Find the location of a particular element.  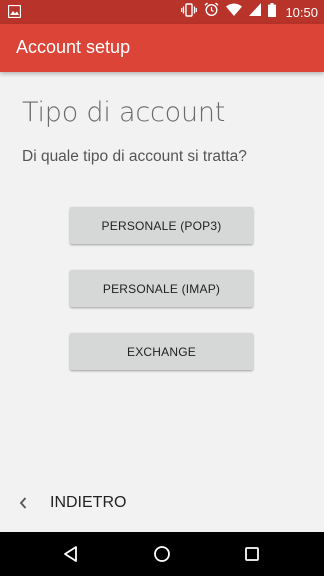

exchange-button: EXCHANGE is located at coordinates (161, 351).